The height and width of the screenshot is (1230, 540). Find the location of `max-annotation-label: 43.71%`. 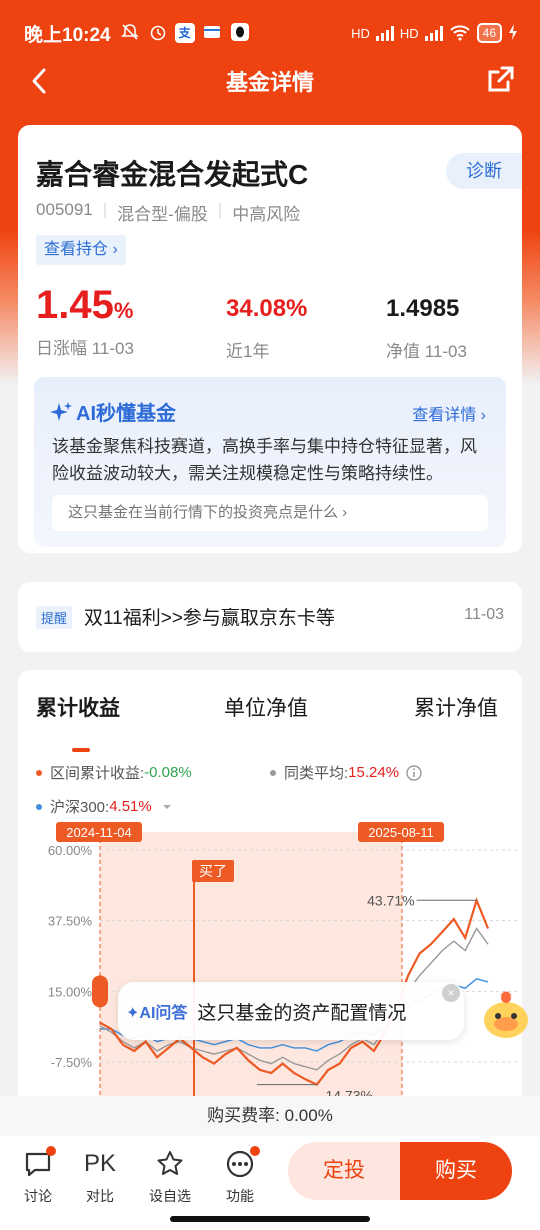

max-annotation-label: 43.71% is located at coordinates (390, 900).